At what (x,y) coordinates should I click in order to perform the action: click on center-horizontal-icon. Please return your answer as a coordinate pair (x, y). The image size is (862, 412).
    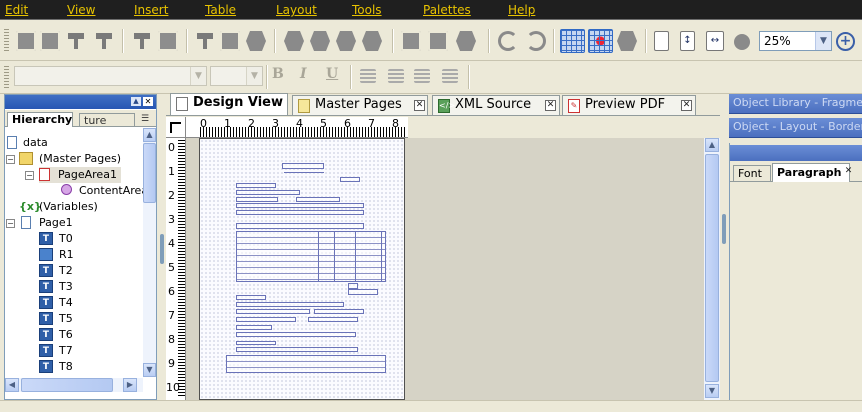
    Looking at the image, I should click on (142, 41).